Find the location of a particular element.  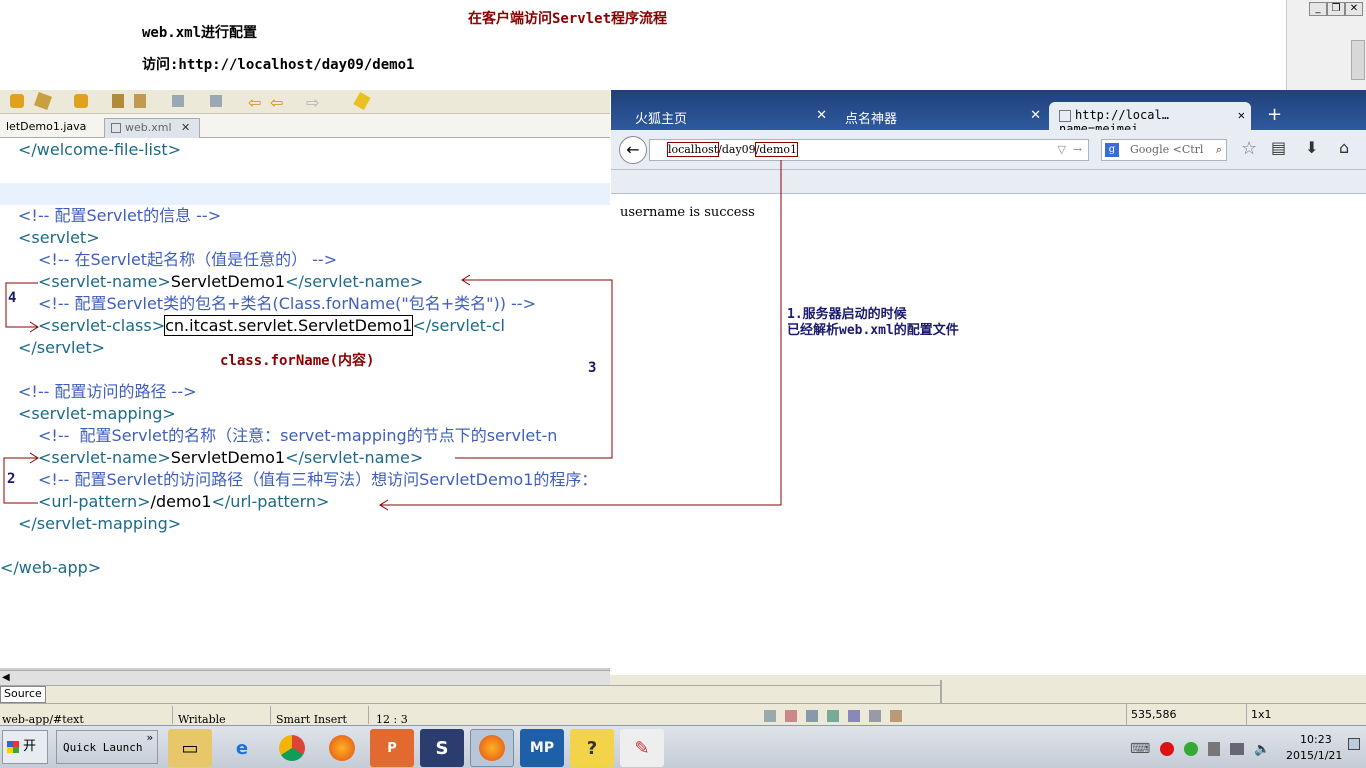

clock-time: 10:23 is located at coordinates (1316, 739).